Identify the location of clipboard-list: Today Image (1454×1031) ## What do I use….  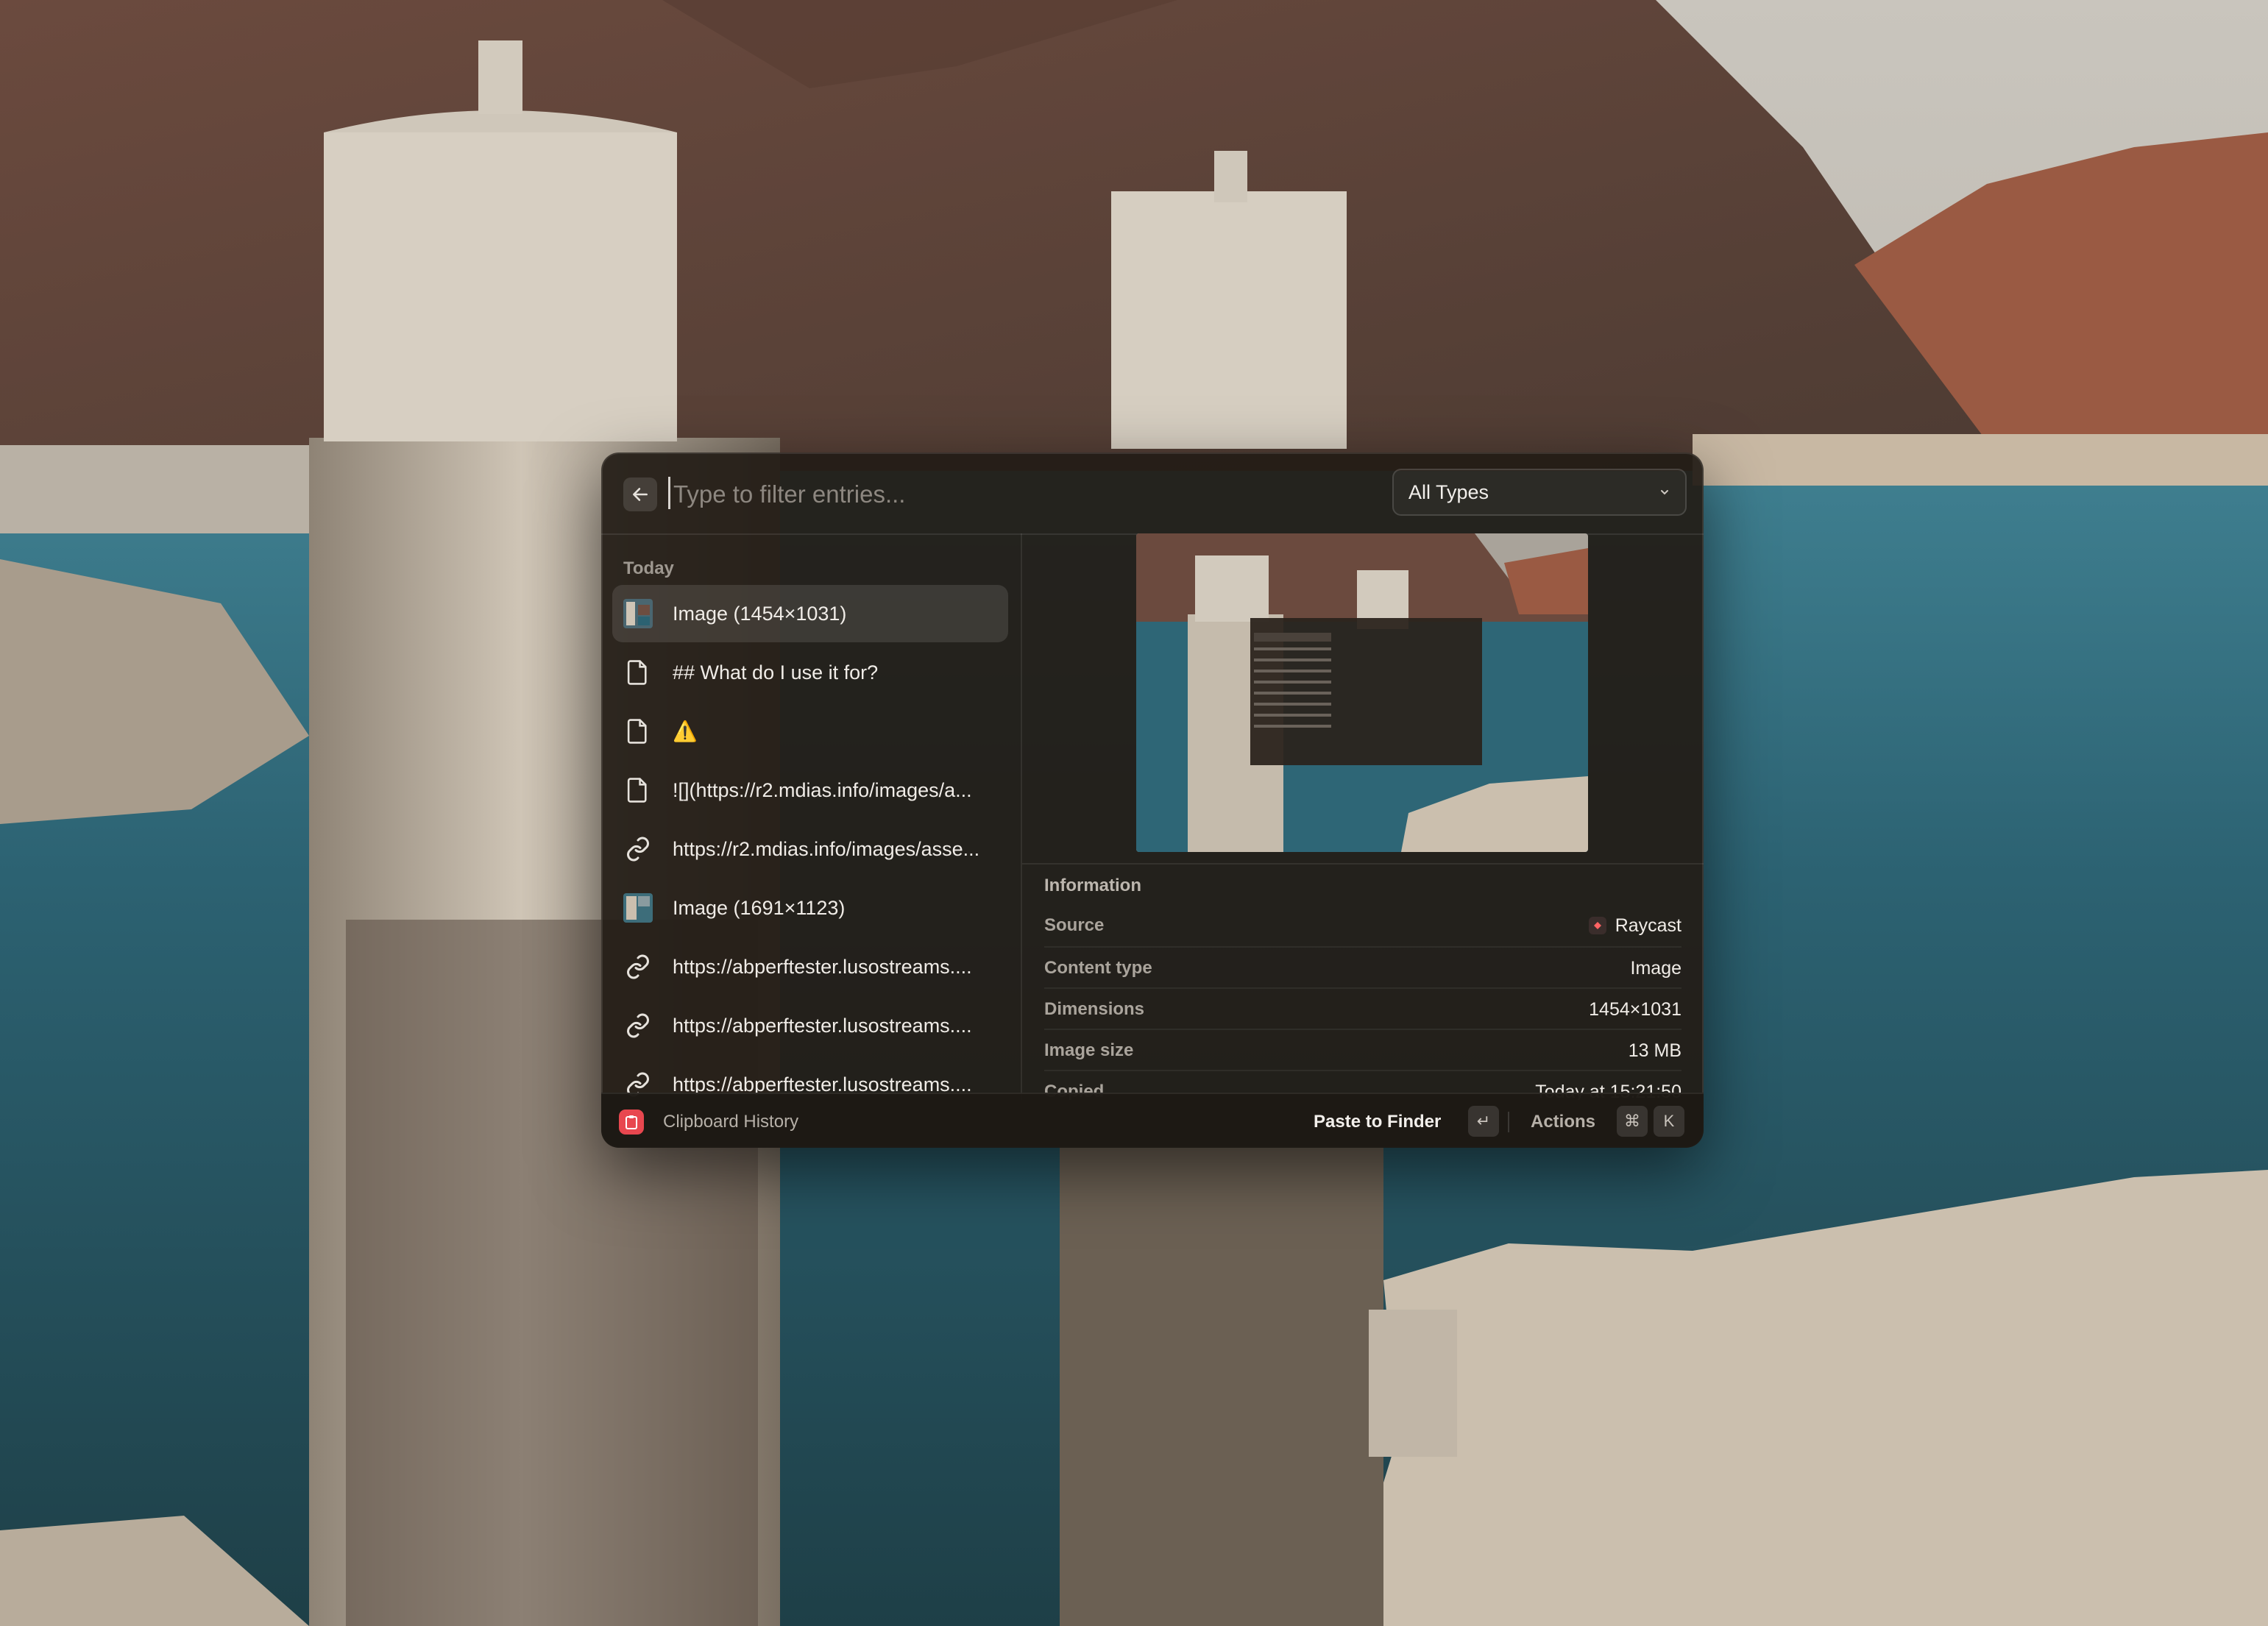
(811, 817).